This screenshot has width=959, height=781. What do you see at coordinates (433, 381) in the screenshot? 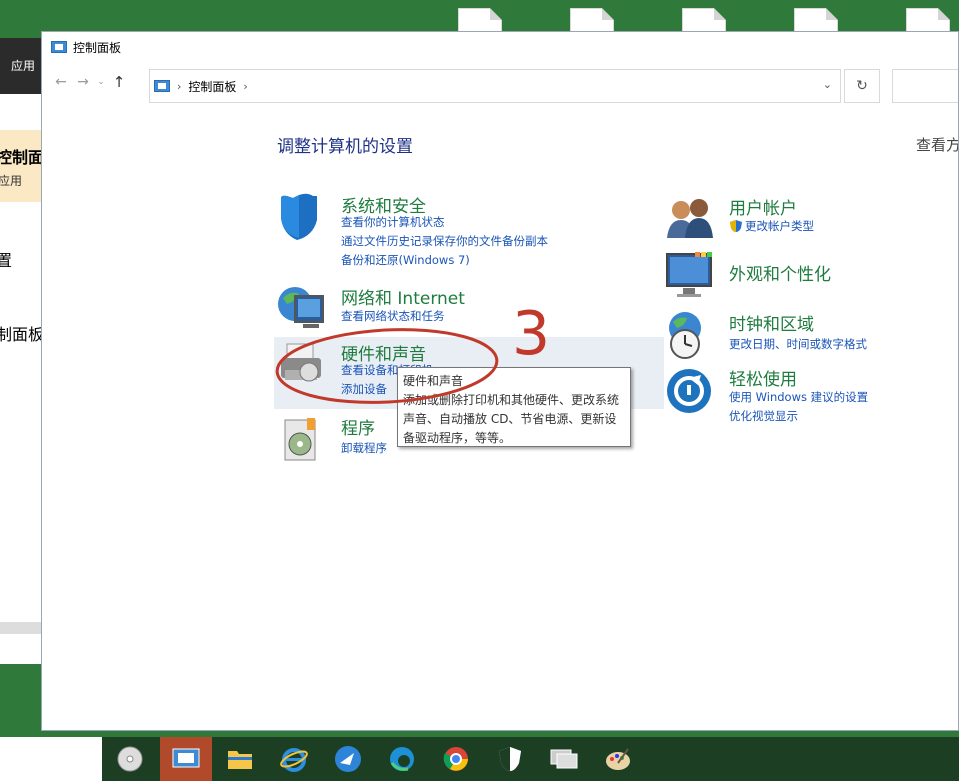
I see `tooltip-title: 硬件和声音` at bounding box center [433, 381].